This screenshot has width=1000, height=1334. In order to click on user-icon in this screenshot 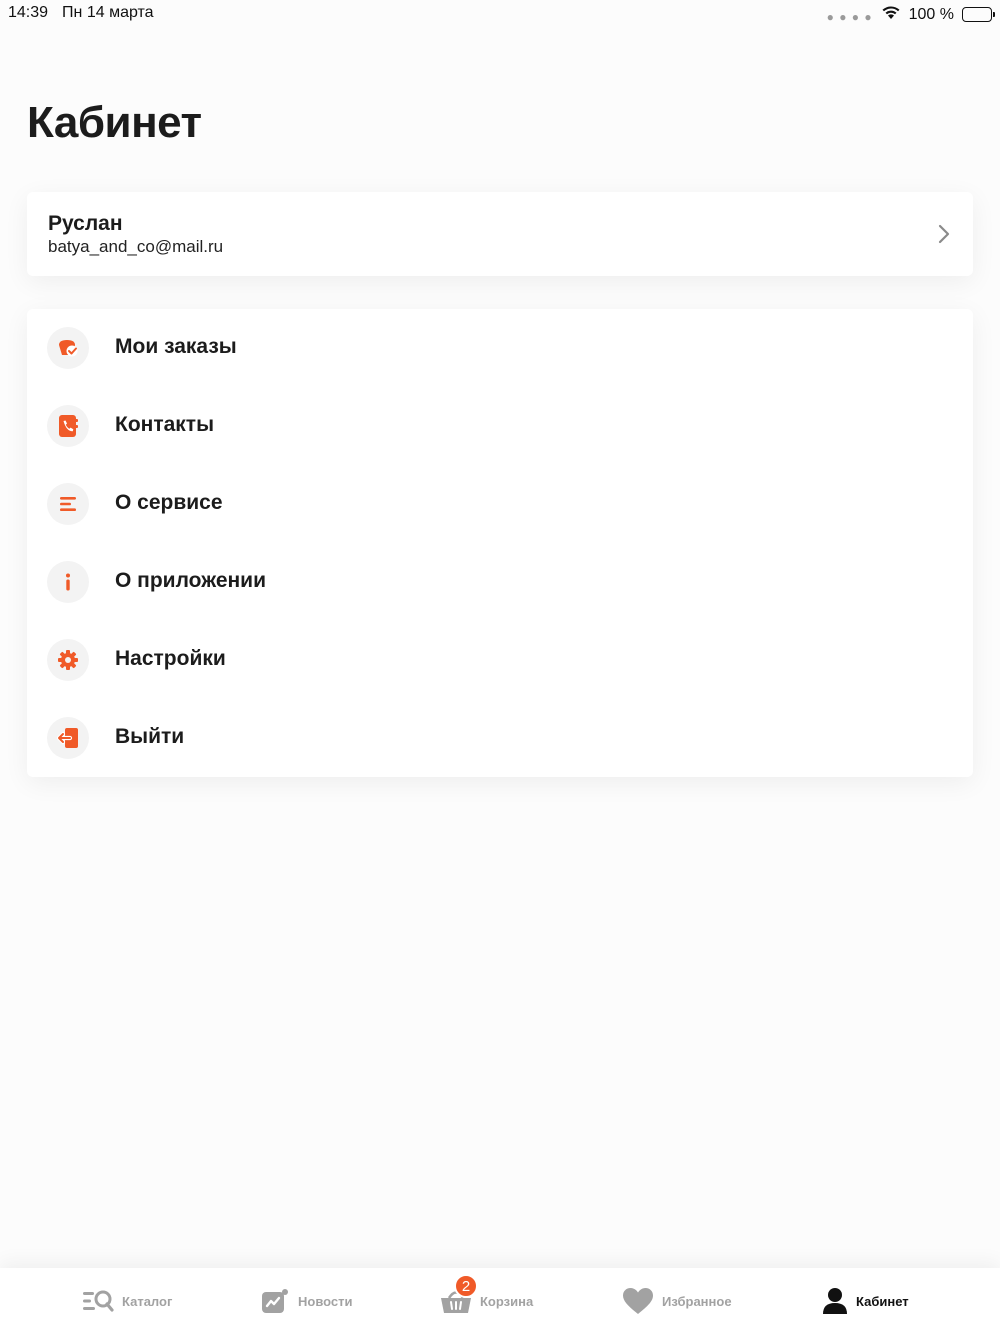, I will do `click(835, 1301)`.